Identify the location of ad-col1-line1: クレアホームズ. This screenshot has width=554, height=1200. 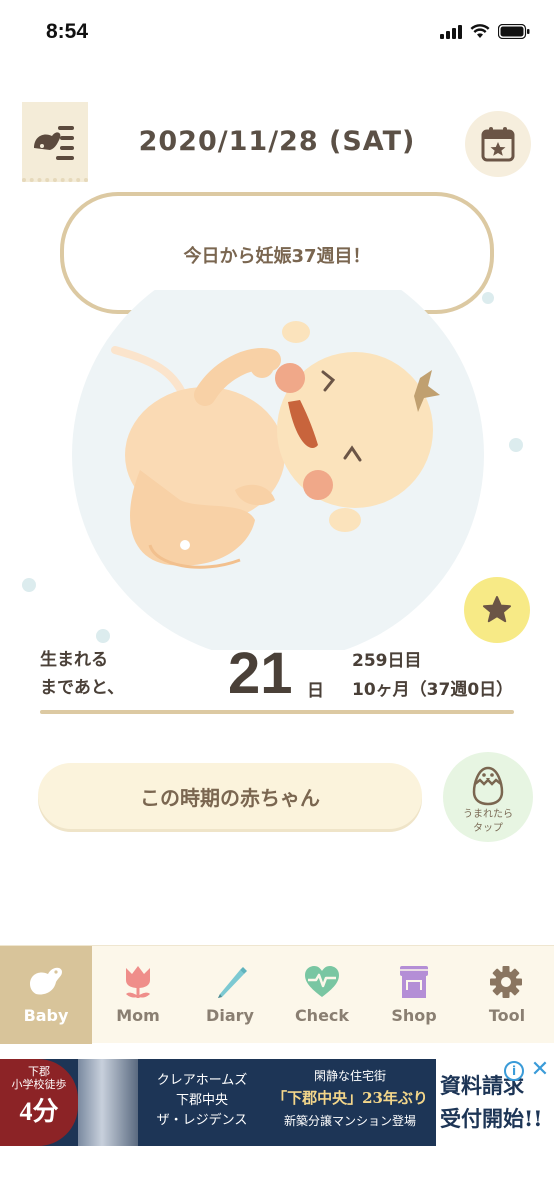
(202, 1080).